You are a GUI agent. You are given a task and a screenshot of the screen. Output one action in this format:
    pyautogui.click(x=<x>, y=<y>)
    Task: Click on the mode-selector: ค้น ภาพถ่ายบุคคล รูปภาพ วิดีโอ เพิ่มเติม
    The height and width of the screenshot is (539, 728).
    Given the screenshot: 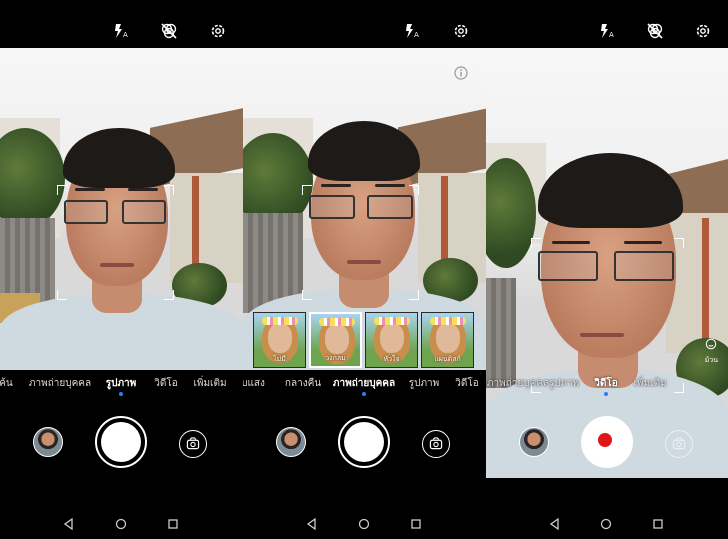 What is the action you would take?
    pyautogui.click(x=121, y=385)
    